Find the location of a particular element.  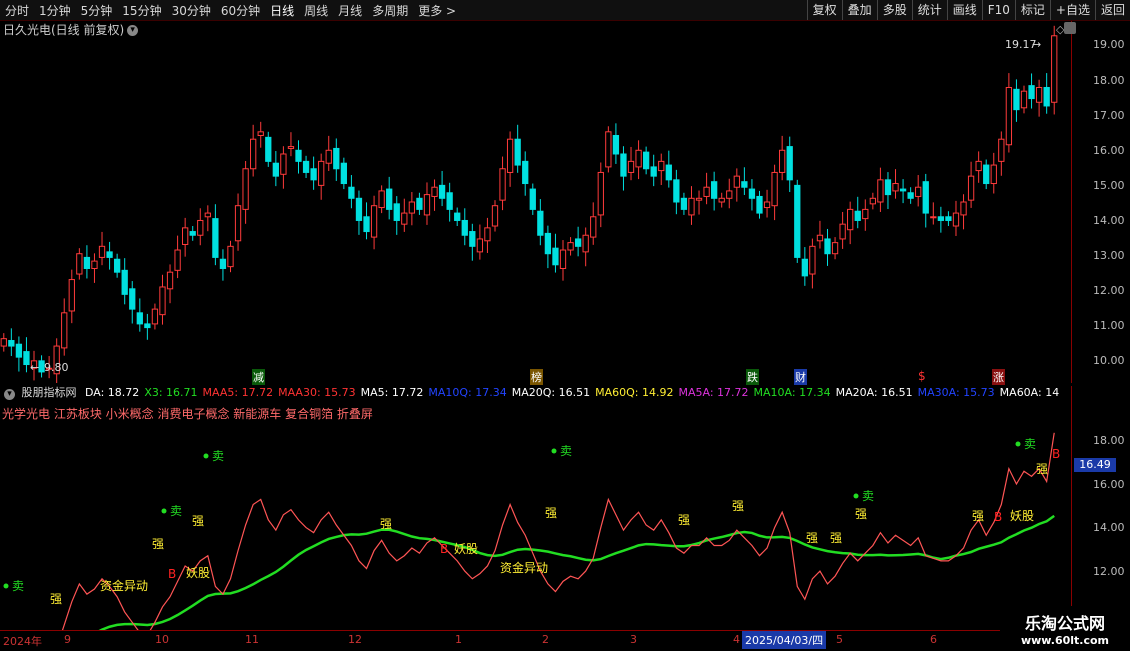

indicator-name: 股朋指标网 is located at coordinates (49, 392).